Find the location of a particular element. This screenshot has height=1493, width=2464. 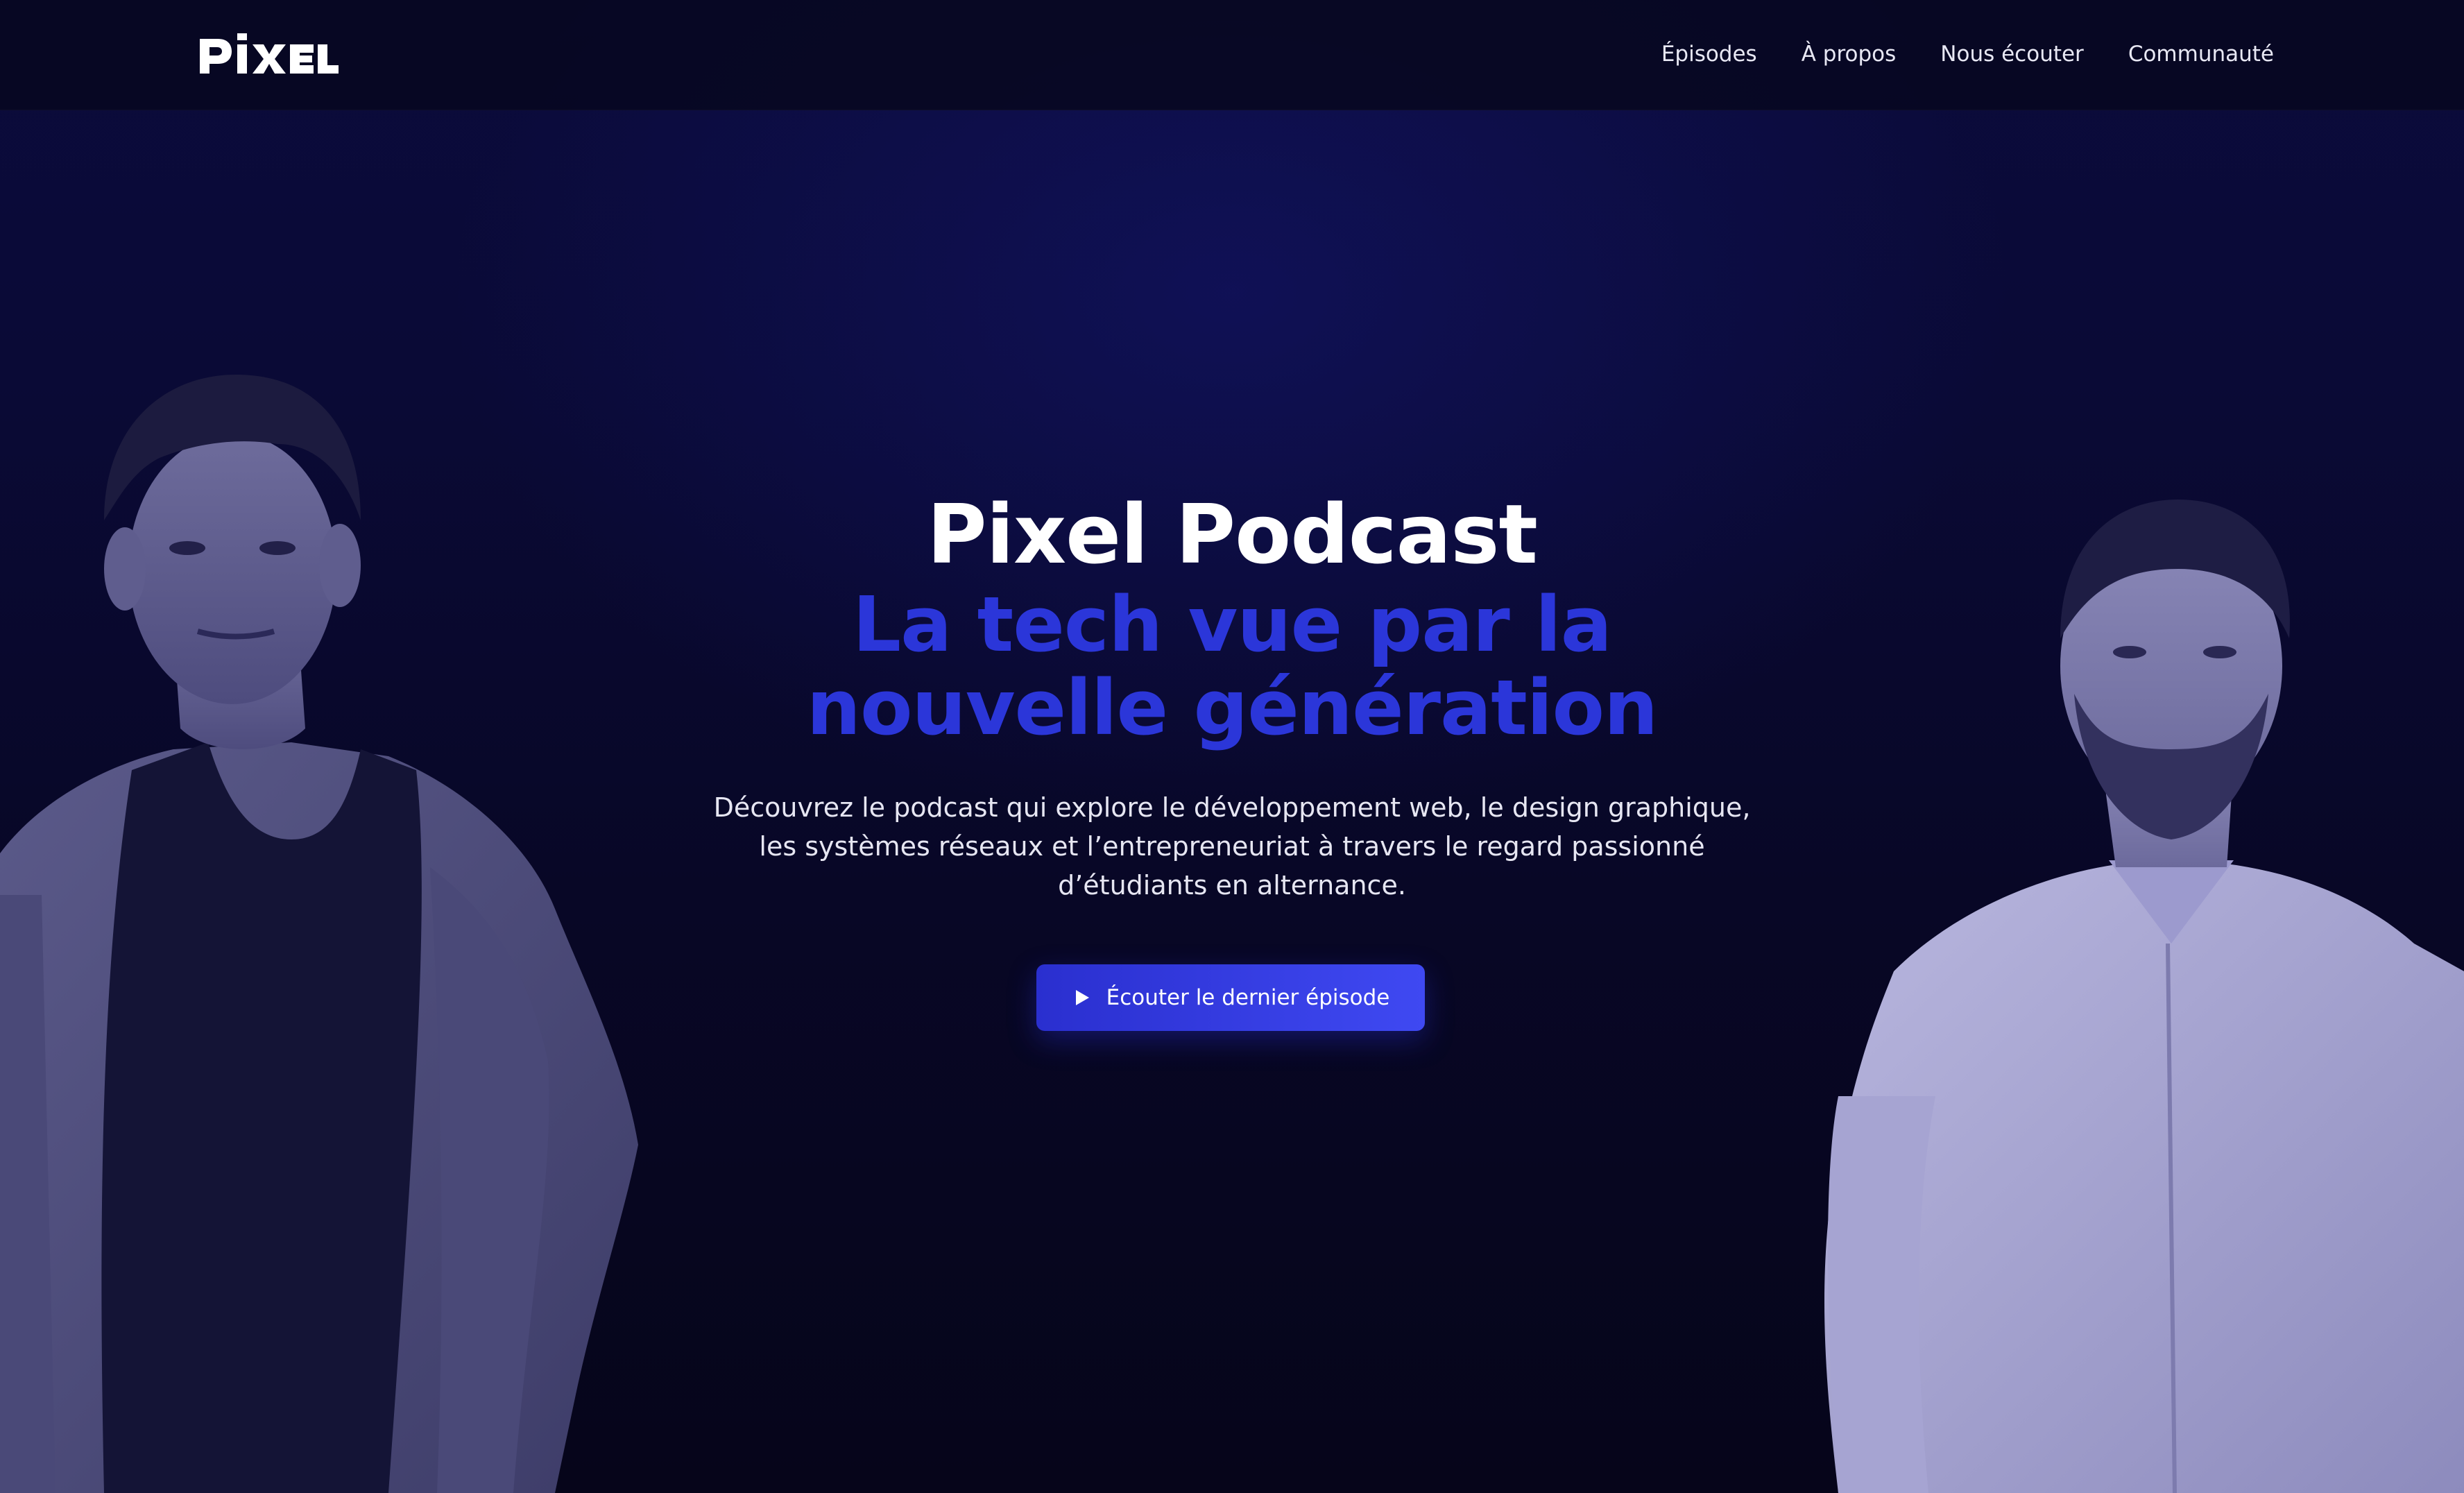

hero-subtitle: La tech vue par la nouvelle génération is located at coordinates (1232, 666).